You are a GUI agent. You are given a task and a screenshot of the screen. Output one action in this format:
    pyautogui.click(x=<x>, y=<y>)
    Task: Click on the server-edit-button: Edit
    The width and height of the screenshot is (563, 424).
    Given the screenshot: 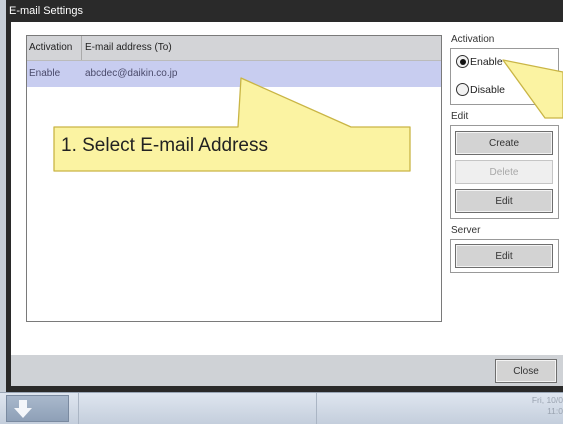 What is the action you would take?
    pyautogui.click(x=504, y=256)
    